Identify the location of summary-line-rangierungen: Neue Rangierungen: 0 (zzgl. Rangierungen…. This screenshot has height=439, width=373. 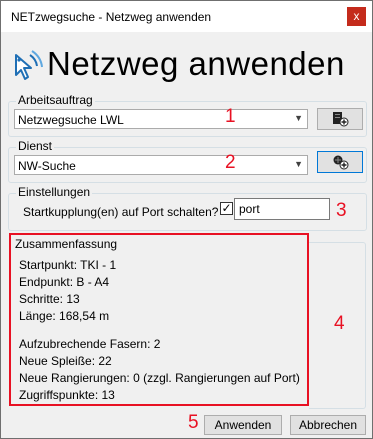
(159, 378).